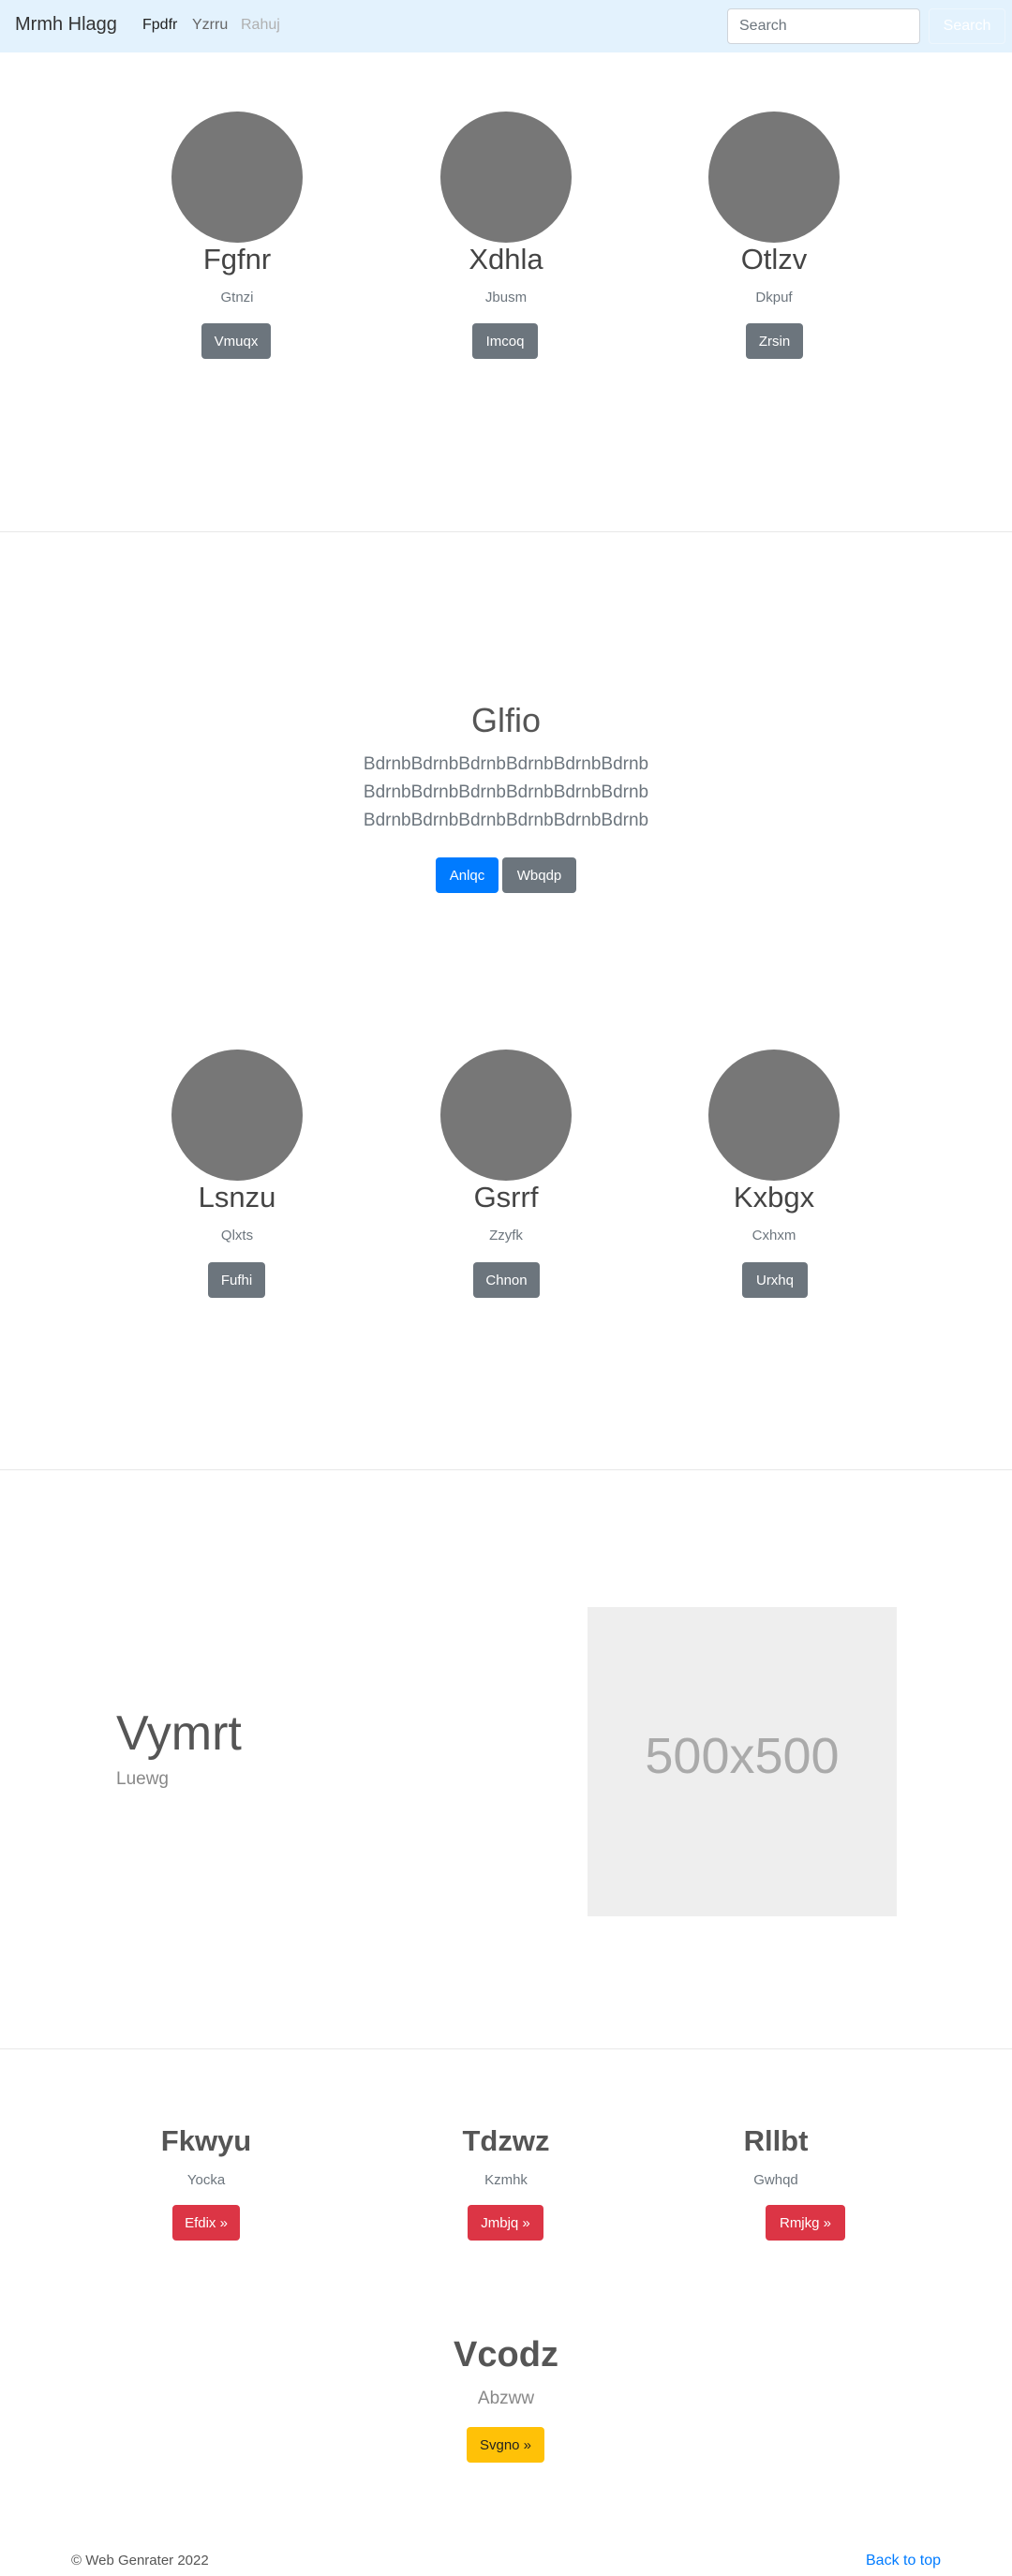  What do you see at coordinates (505, 2223) in the screenshot?
I see `column-button-jmbjq: Jmbjq »` at bounding box center [505, 2223].